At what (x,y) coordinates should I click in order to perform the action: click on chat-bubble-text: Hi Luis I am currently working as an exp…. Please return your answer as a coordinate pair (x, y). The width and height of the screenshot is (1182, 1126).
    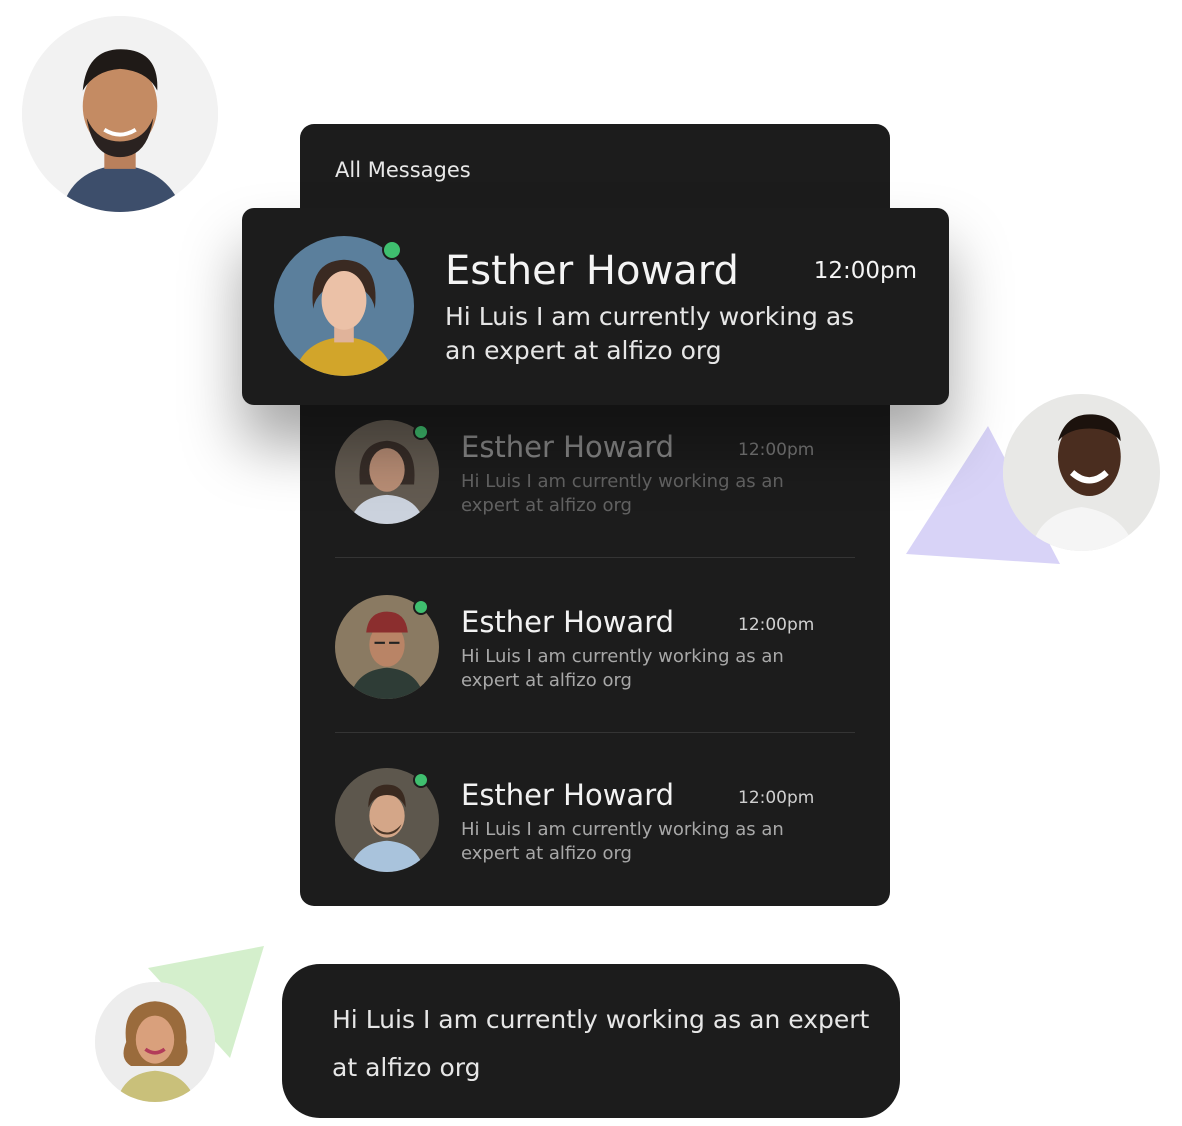
    Looking at the image, I should click on (601, 1043).